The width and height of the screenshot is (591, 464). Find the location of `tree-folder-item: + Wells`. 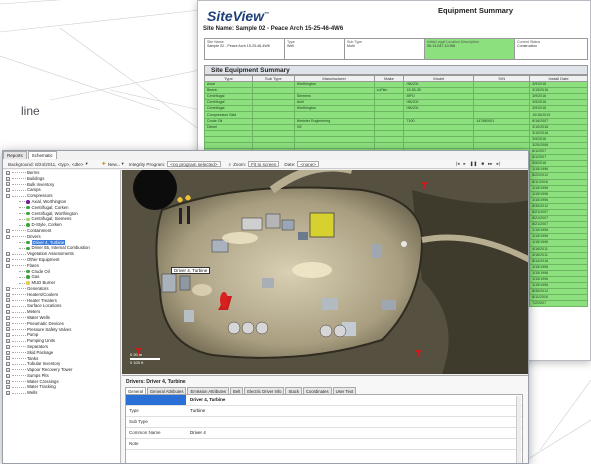

tree-folder-item: + Wells is located at coordinates (61, 393).